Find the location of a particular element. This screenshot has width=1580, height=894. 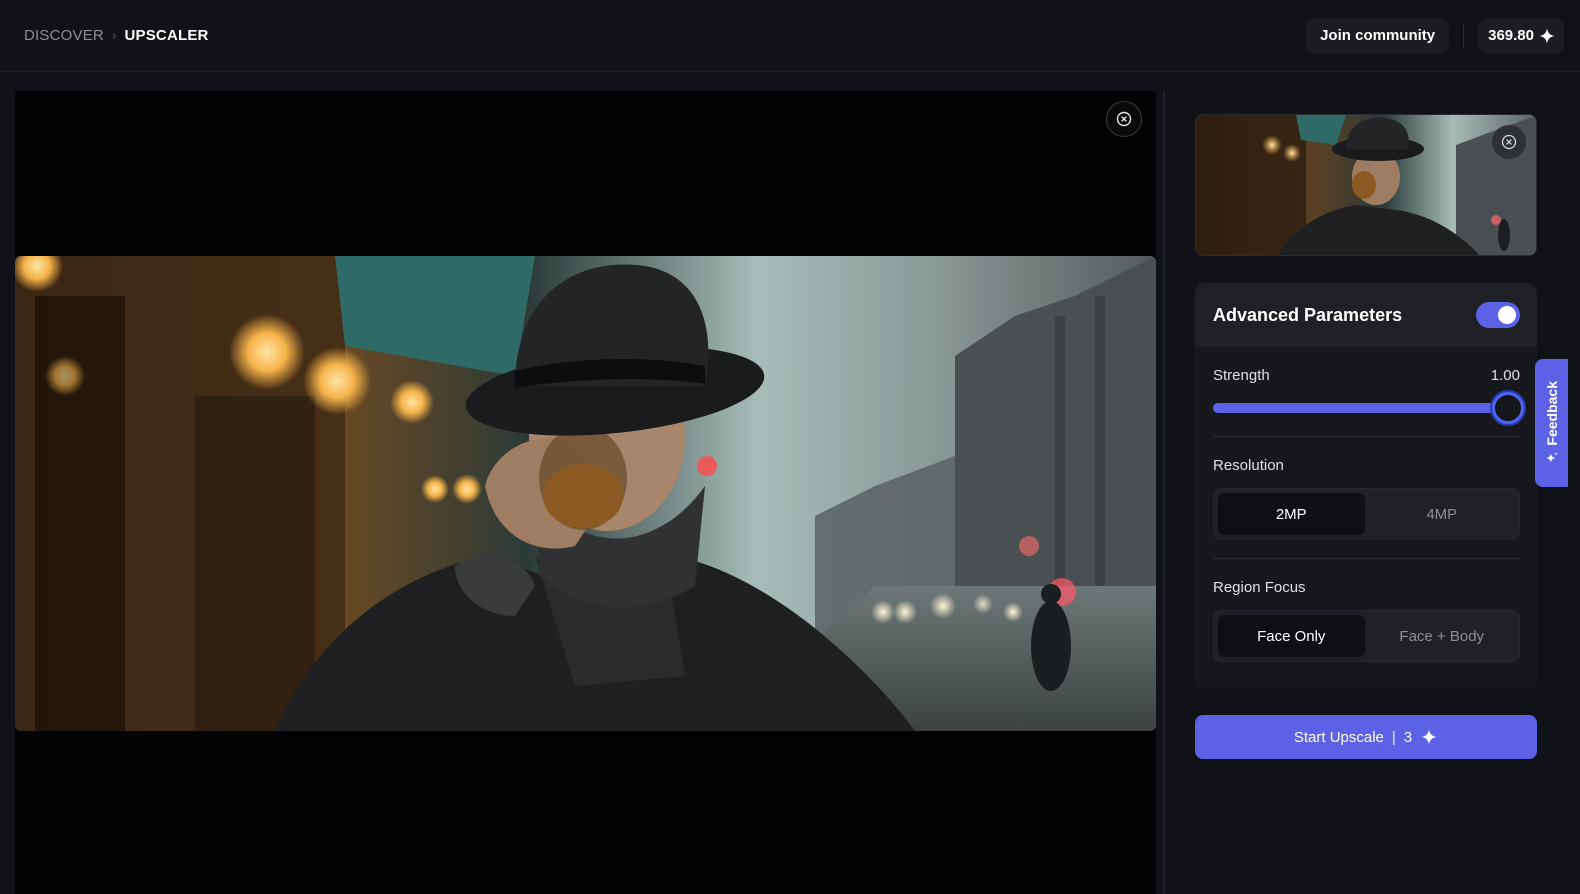

region-option-face-body: Face + Body is located at coordinates (1442, 636).